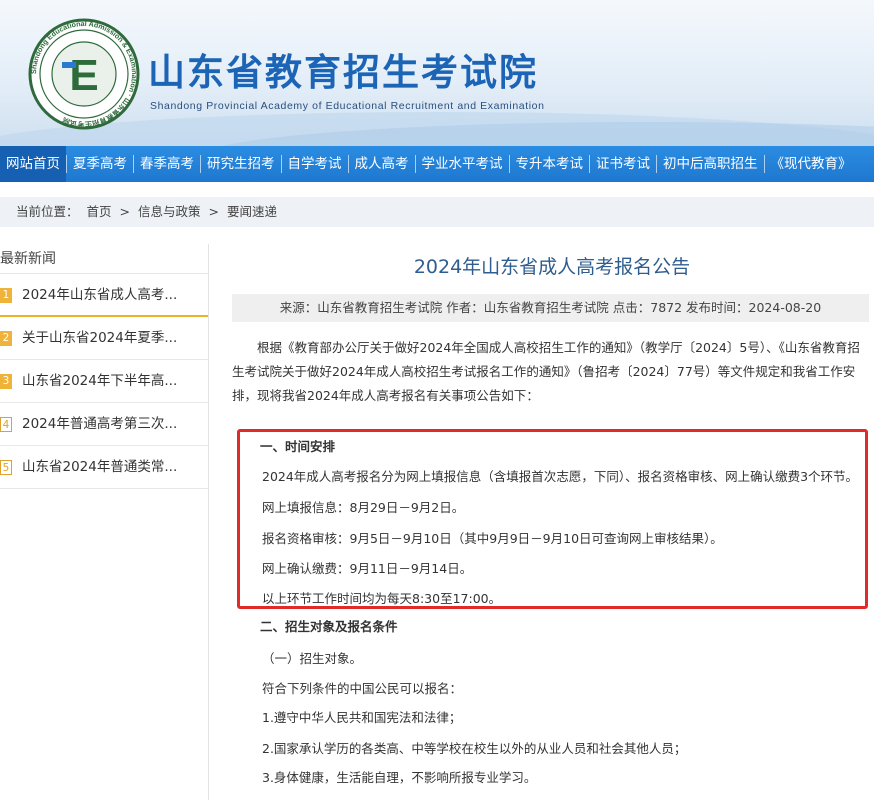 The width and height of the screenshot is (874, 800). Describe the element at coordinates (552, 267) in the screenshot. I see `article-title: 2024年山东省成人高考报名公告` at that location.